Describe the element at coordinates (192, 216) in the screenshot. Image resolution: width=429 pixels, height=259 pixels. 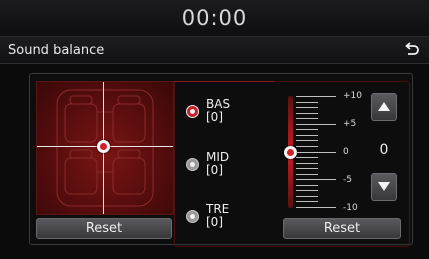
I see `treble-radio` at that location.